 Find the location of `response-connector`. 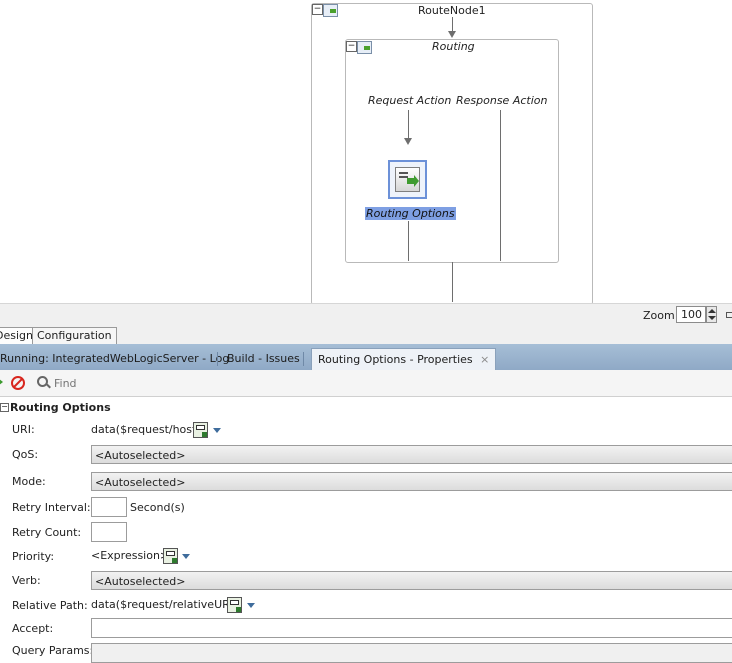

response-connector is located at coordinates (500, 185).